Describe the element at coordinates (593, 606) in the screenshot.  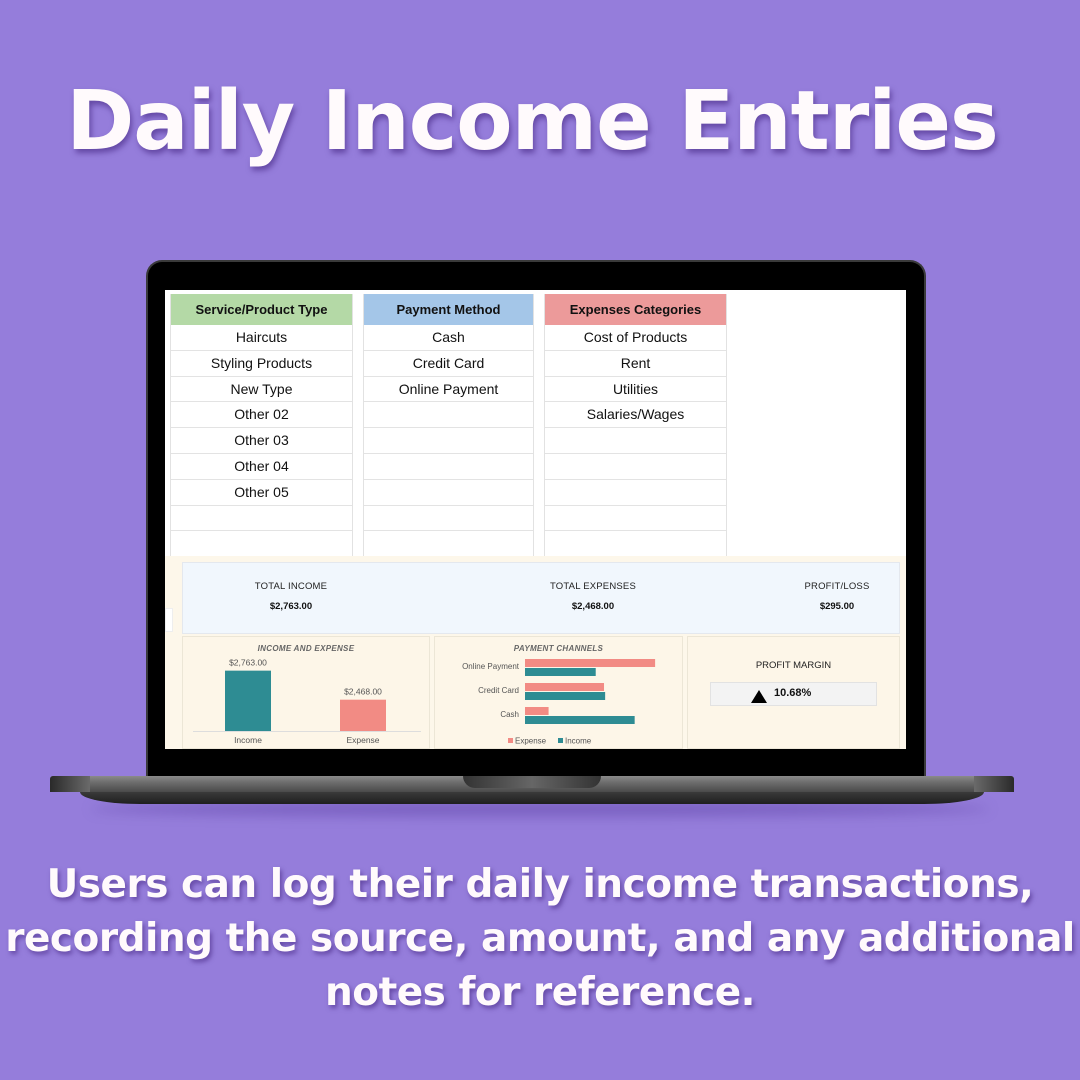
I see `total-expenses-value: $2,468.00` at that location.